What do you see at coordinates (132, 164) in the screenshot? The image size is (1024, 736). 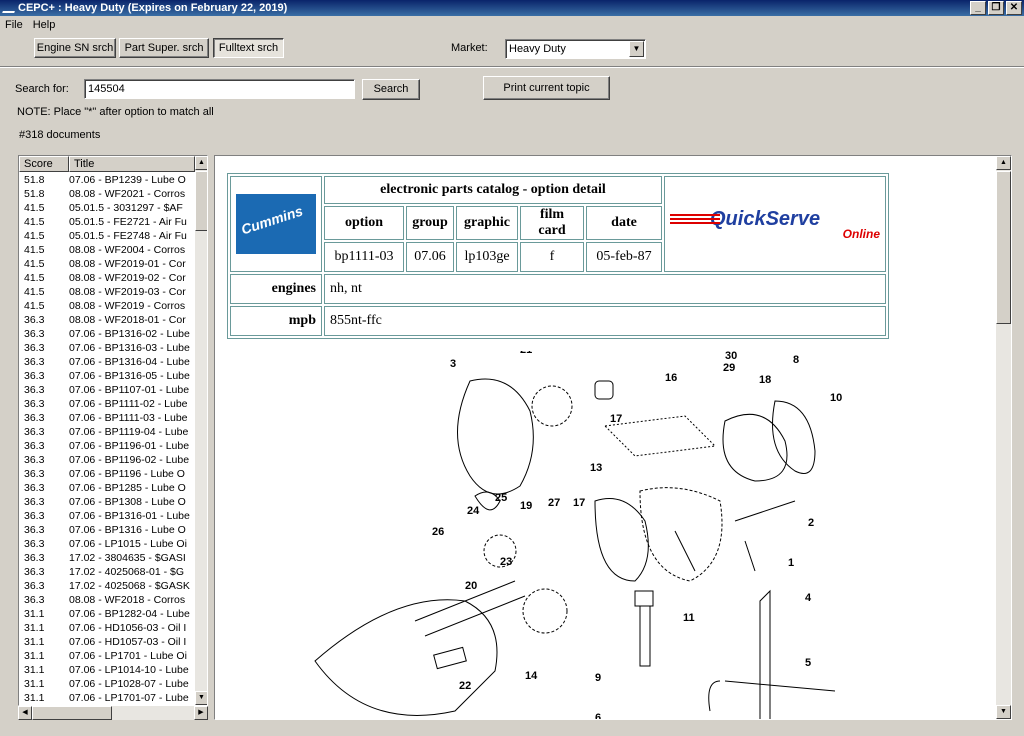 I see `column-title: Title` at bounding box center [132, 164].